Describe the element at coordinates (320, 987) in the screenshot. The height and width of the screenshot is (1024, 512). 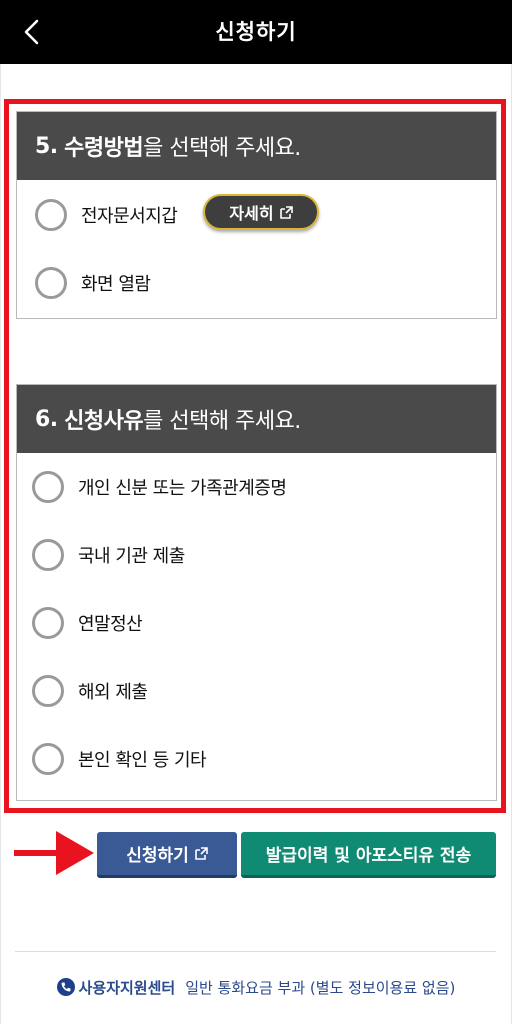
I see `call-fee-note: 일반 통화요금 부과 (별도 정보이용료 없음)` at that location.